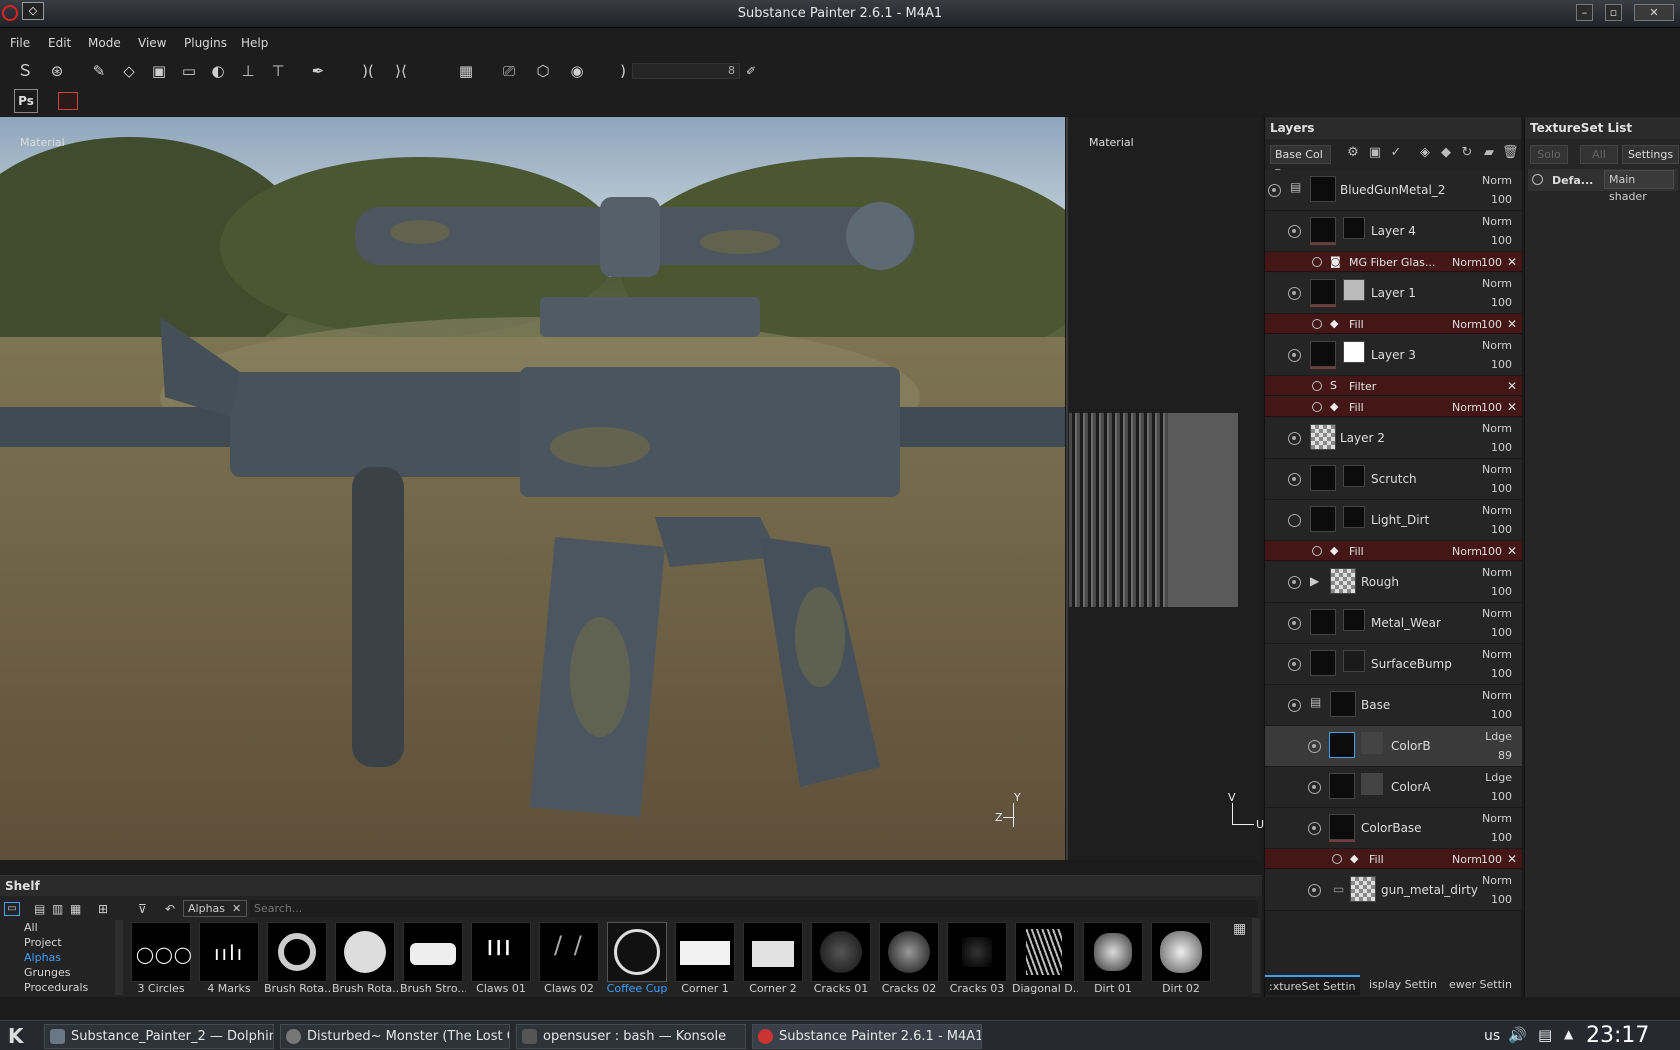 Image resolution: width=1680 pixels, height=1050 pixels. Describe the element at coordinates (1393, 582) in the screenshot. I see `layer-row: ▶ Rough Norm 100` at that location.